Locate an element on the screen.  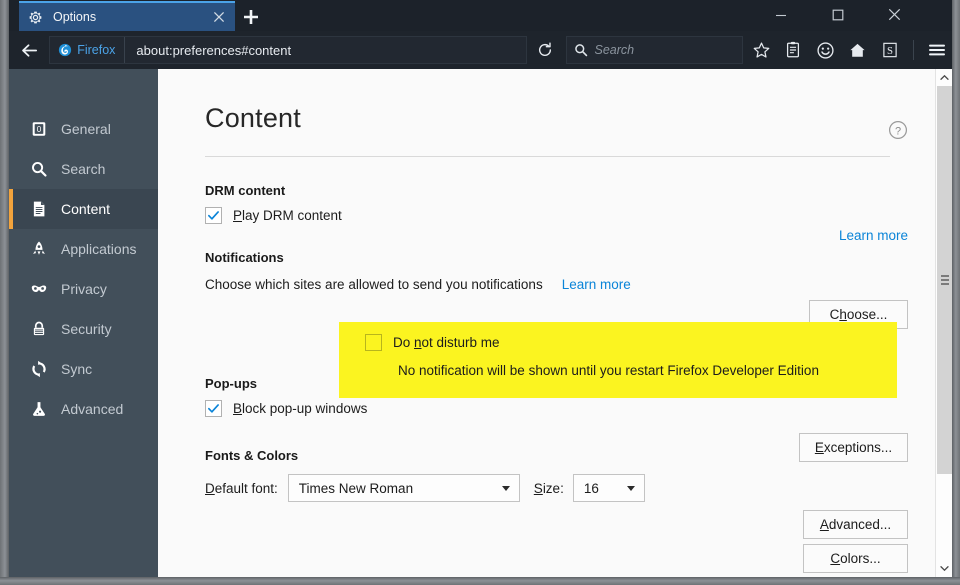
url-bar: Firefox about:preferences#content is located at coordinates (288, 50).